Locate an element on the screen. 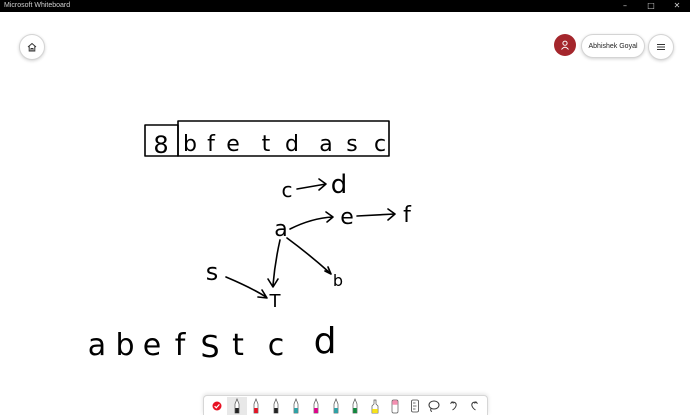 The image size is (690, 415). yellow-highlighter-icon is located at coordinates (375, 406).